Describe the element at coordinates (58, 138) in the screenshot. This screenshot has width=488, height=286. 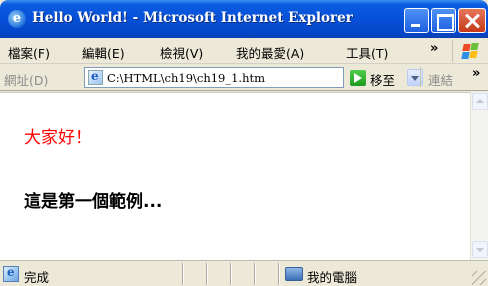
I see `greeting-text: 大家好！` at that location.